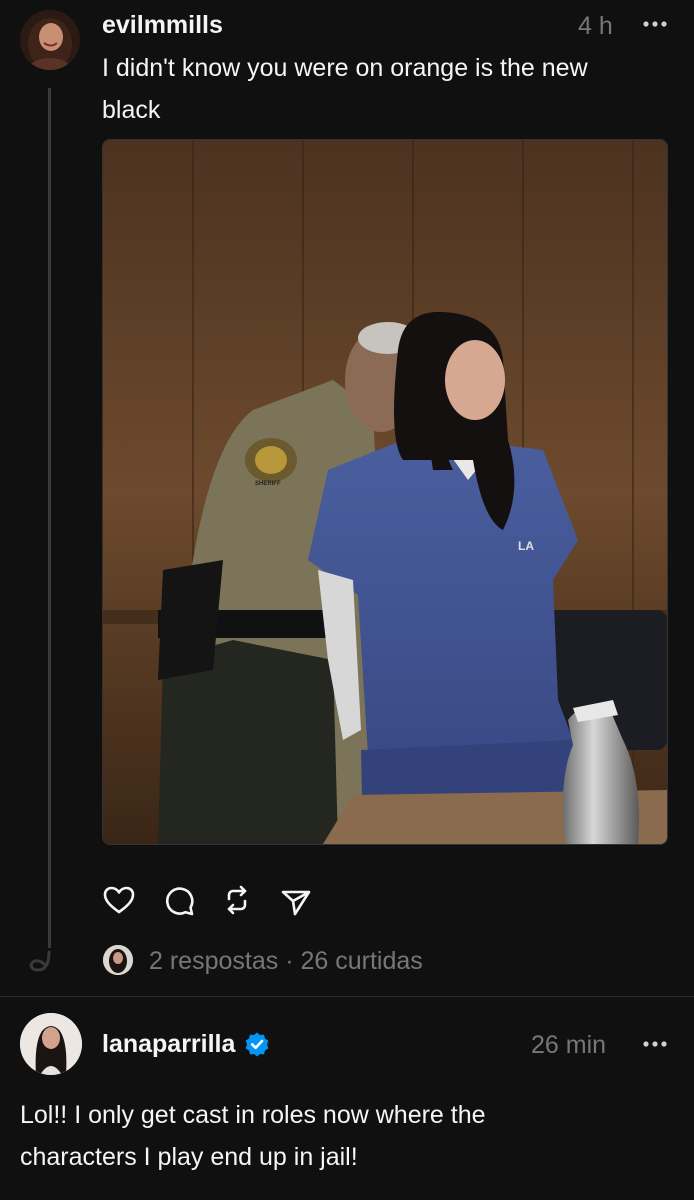  Describe the element at coordinates (50, 40) in the screenshot. I see `avatar` at that location.